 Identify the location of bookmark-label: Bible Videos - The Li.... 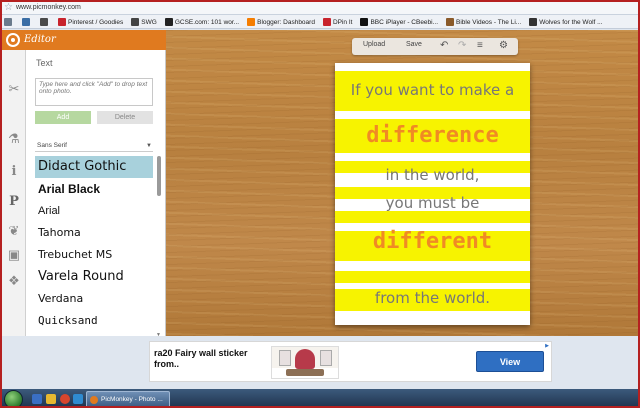
(489, 22).